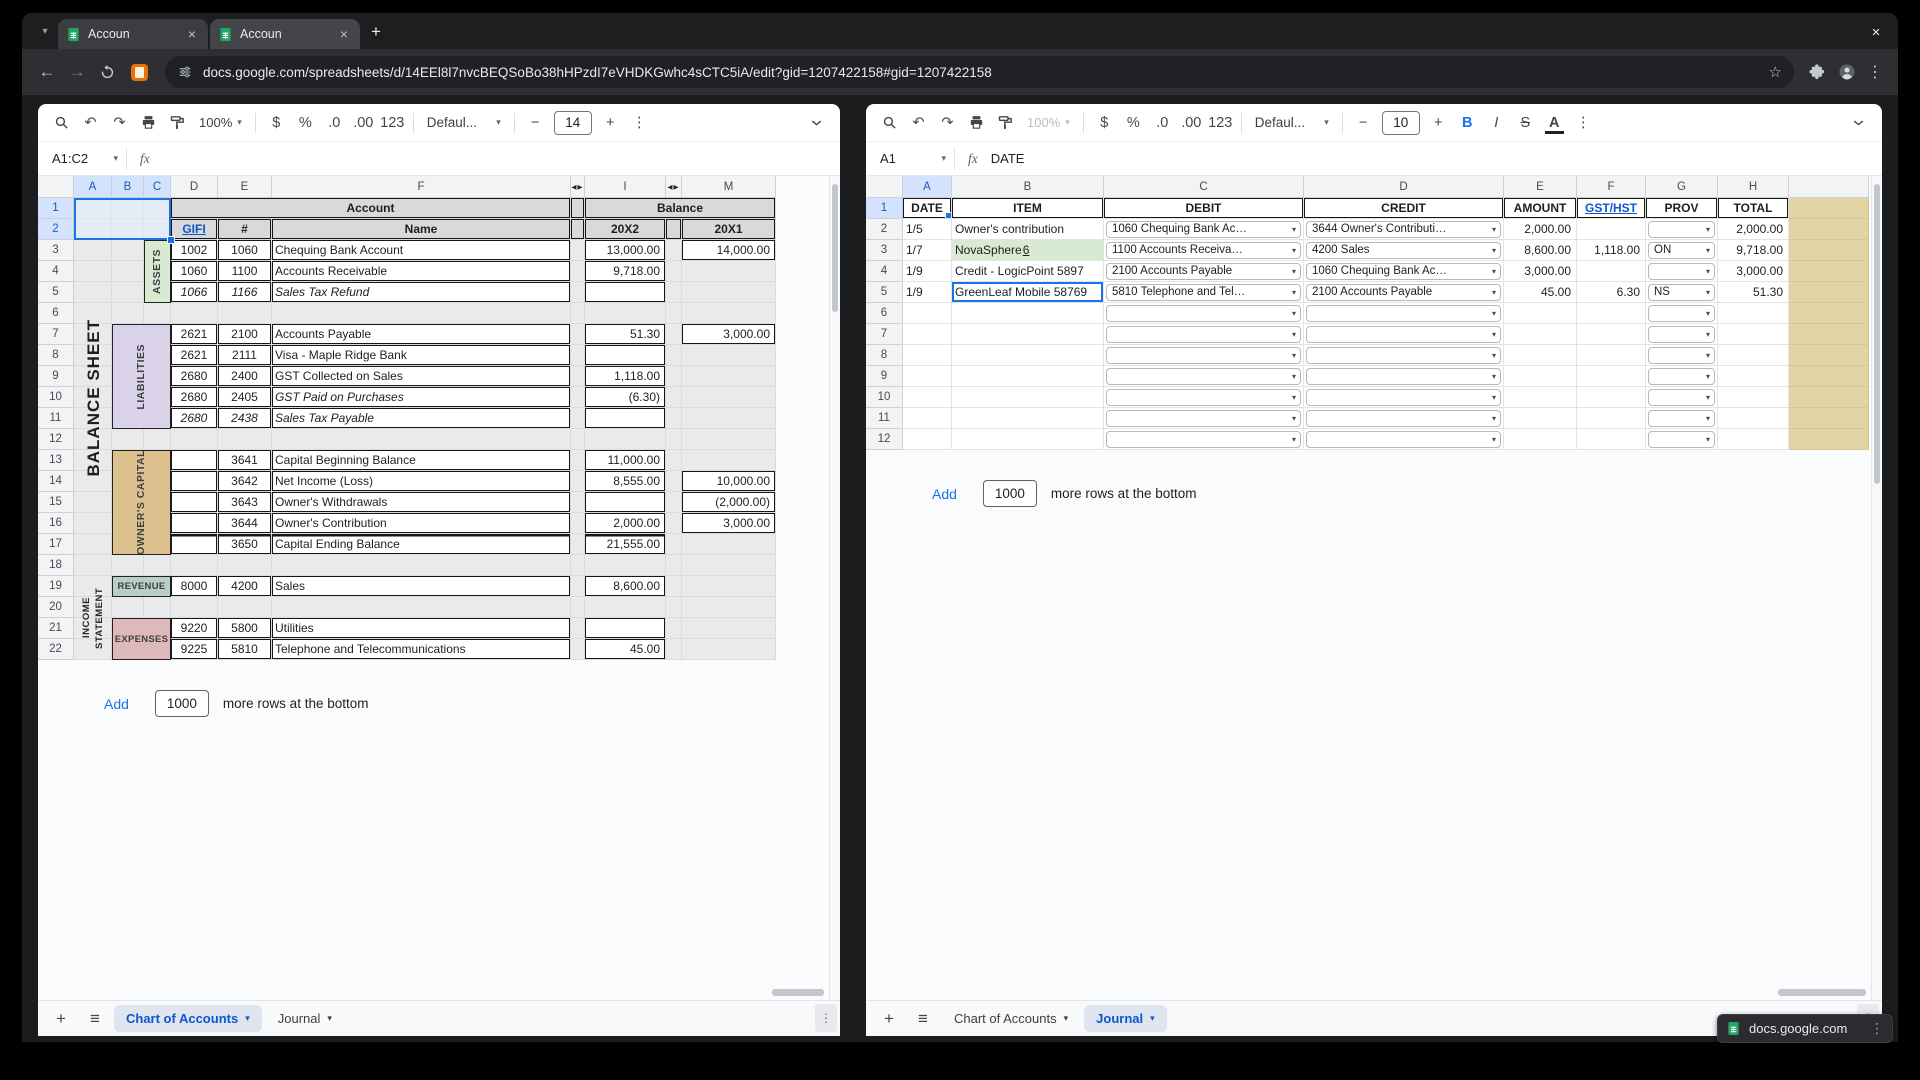  I want to click on cell-H-1: TOTAL, so click(1753, 208).